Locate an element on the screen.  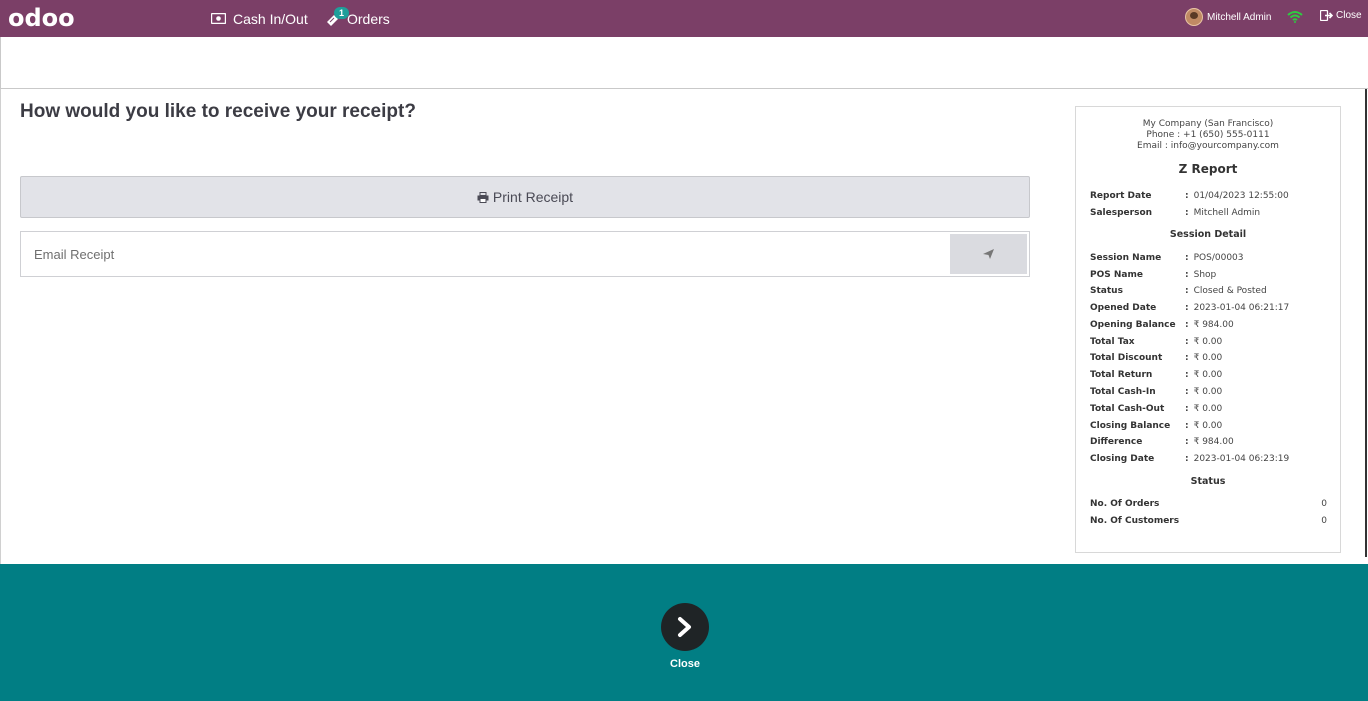
session-row: Opened Date 2023-01-04 06:21:17 is located at coordinates (1210, 310).